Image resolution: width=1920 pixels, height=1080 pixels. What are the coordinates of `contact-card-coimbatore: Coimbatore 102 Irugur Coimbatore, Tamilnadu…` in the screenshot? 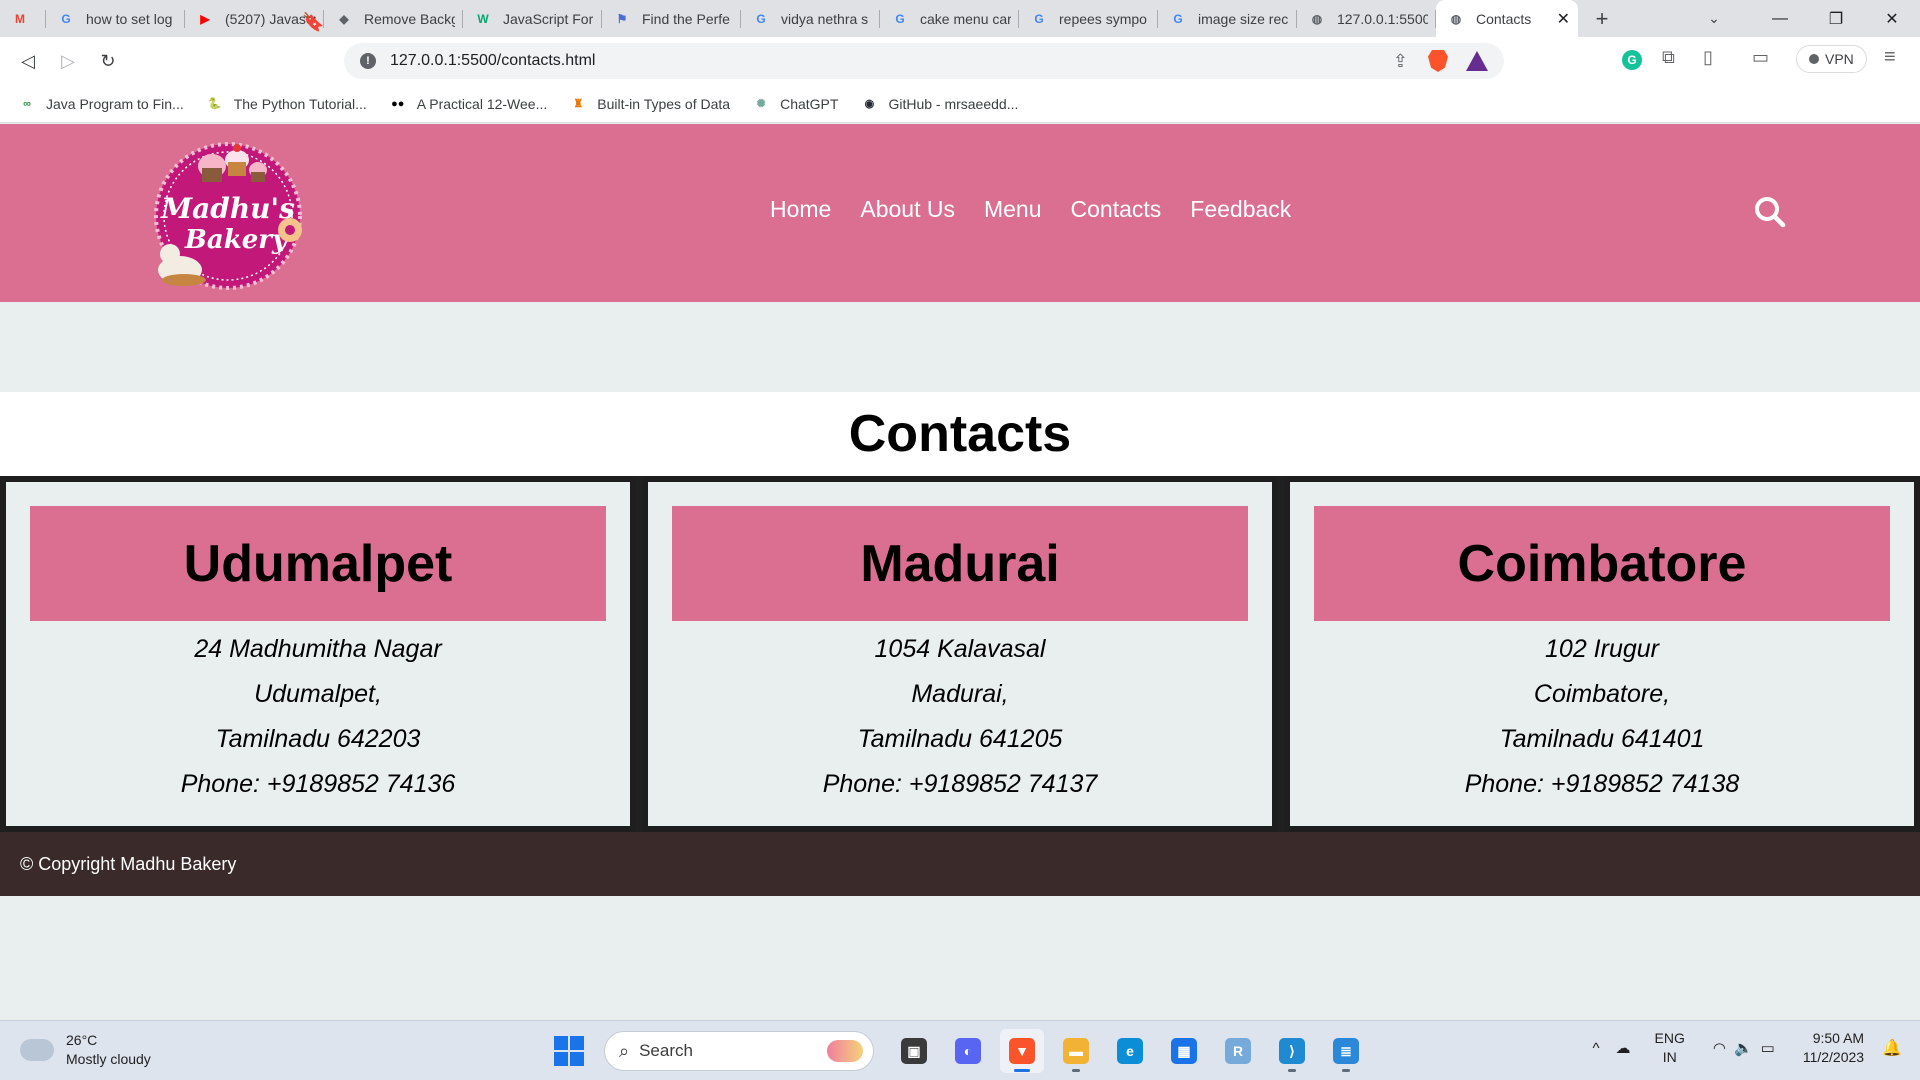 It's located at (1602, 654).